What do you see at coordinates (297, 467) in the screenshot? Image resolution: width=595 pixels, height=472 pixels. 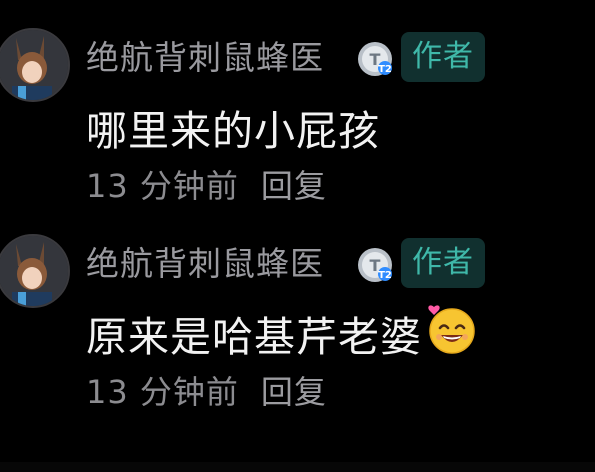 I see `bottom-divider` at bounding box center [297, 467].